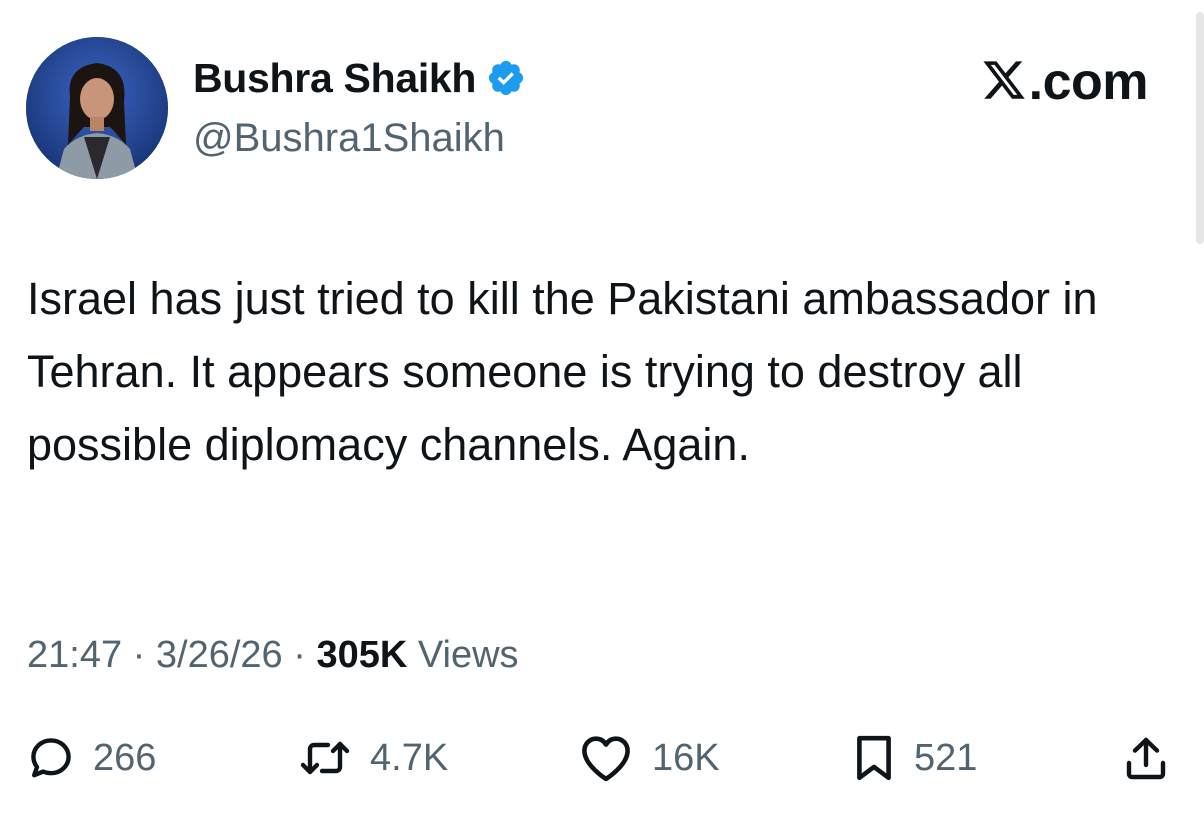 Image resolution: width=1204 pixels, height=818 pixels. I want to click on brand-domain: .com, so click(1088, 82).